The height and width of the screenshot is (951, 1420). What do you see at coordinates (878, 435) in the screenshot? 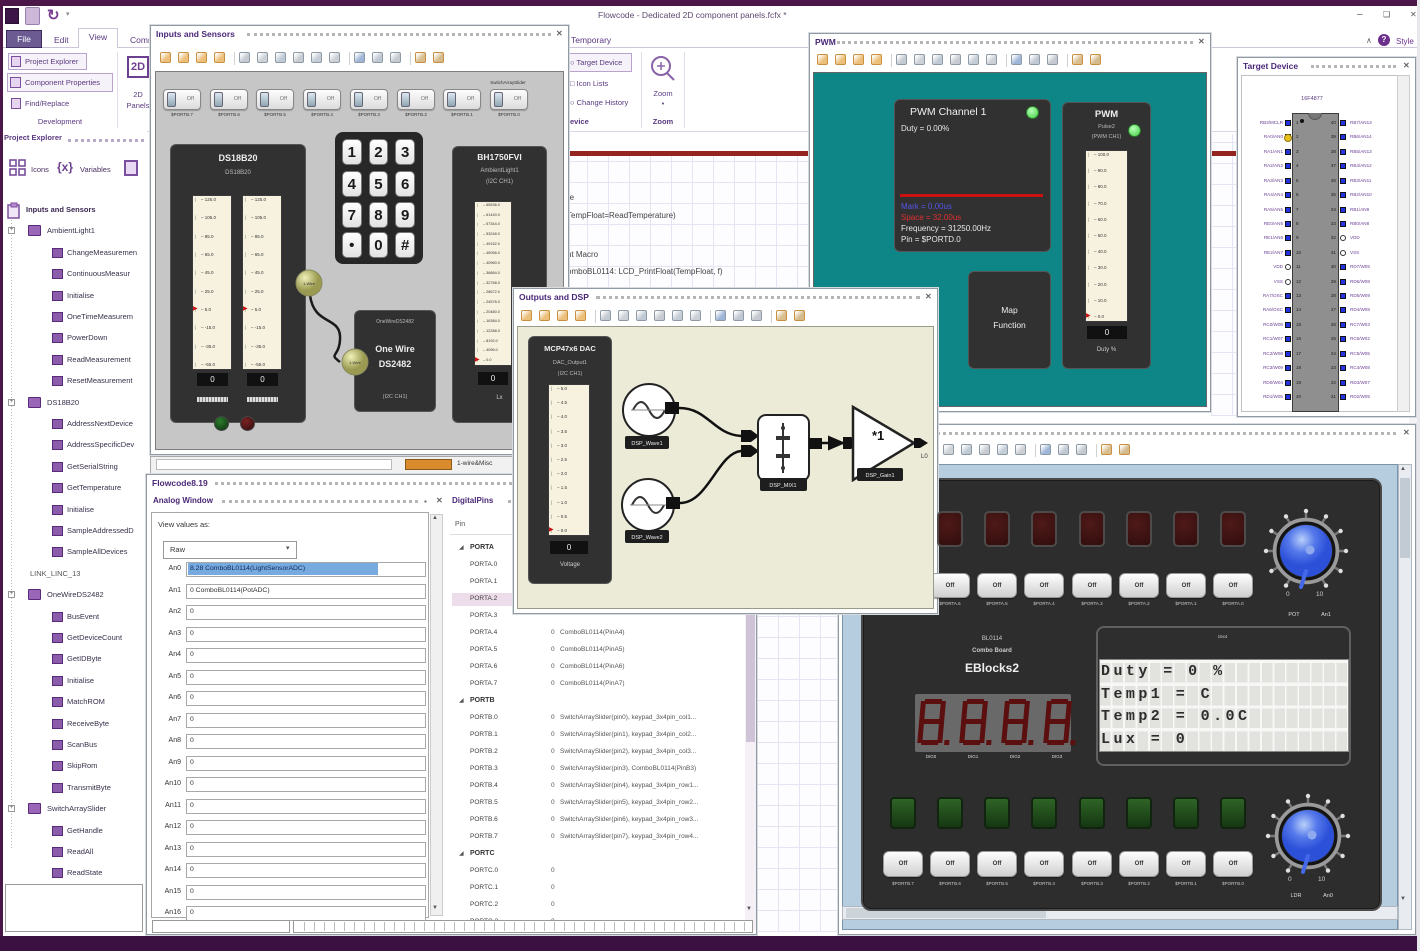
I see `svg-text: *1` at bounding box center [878, 435].